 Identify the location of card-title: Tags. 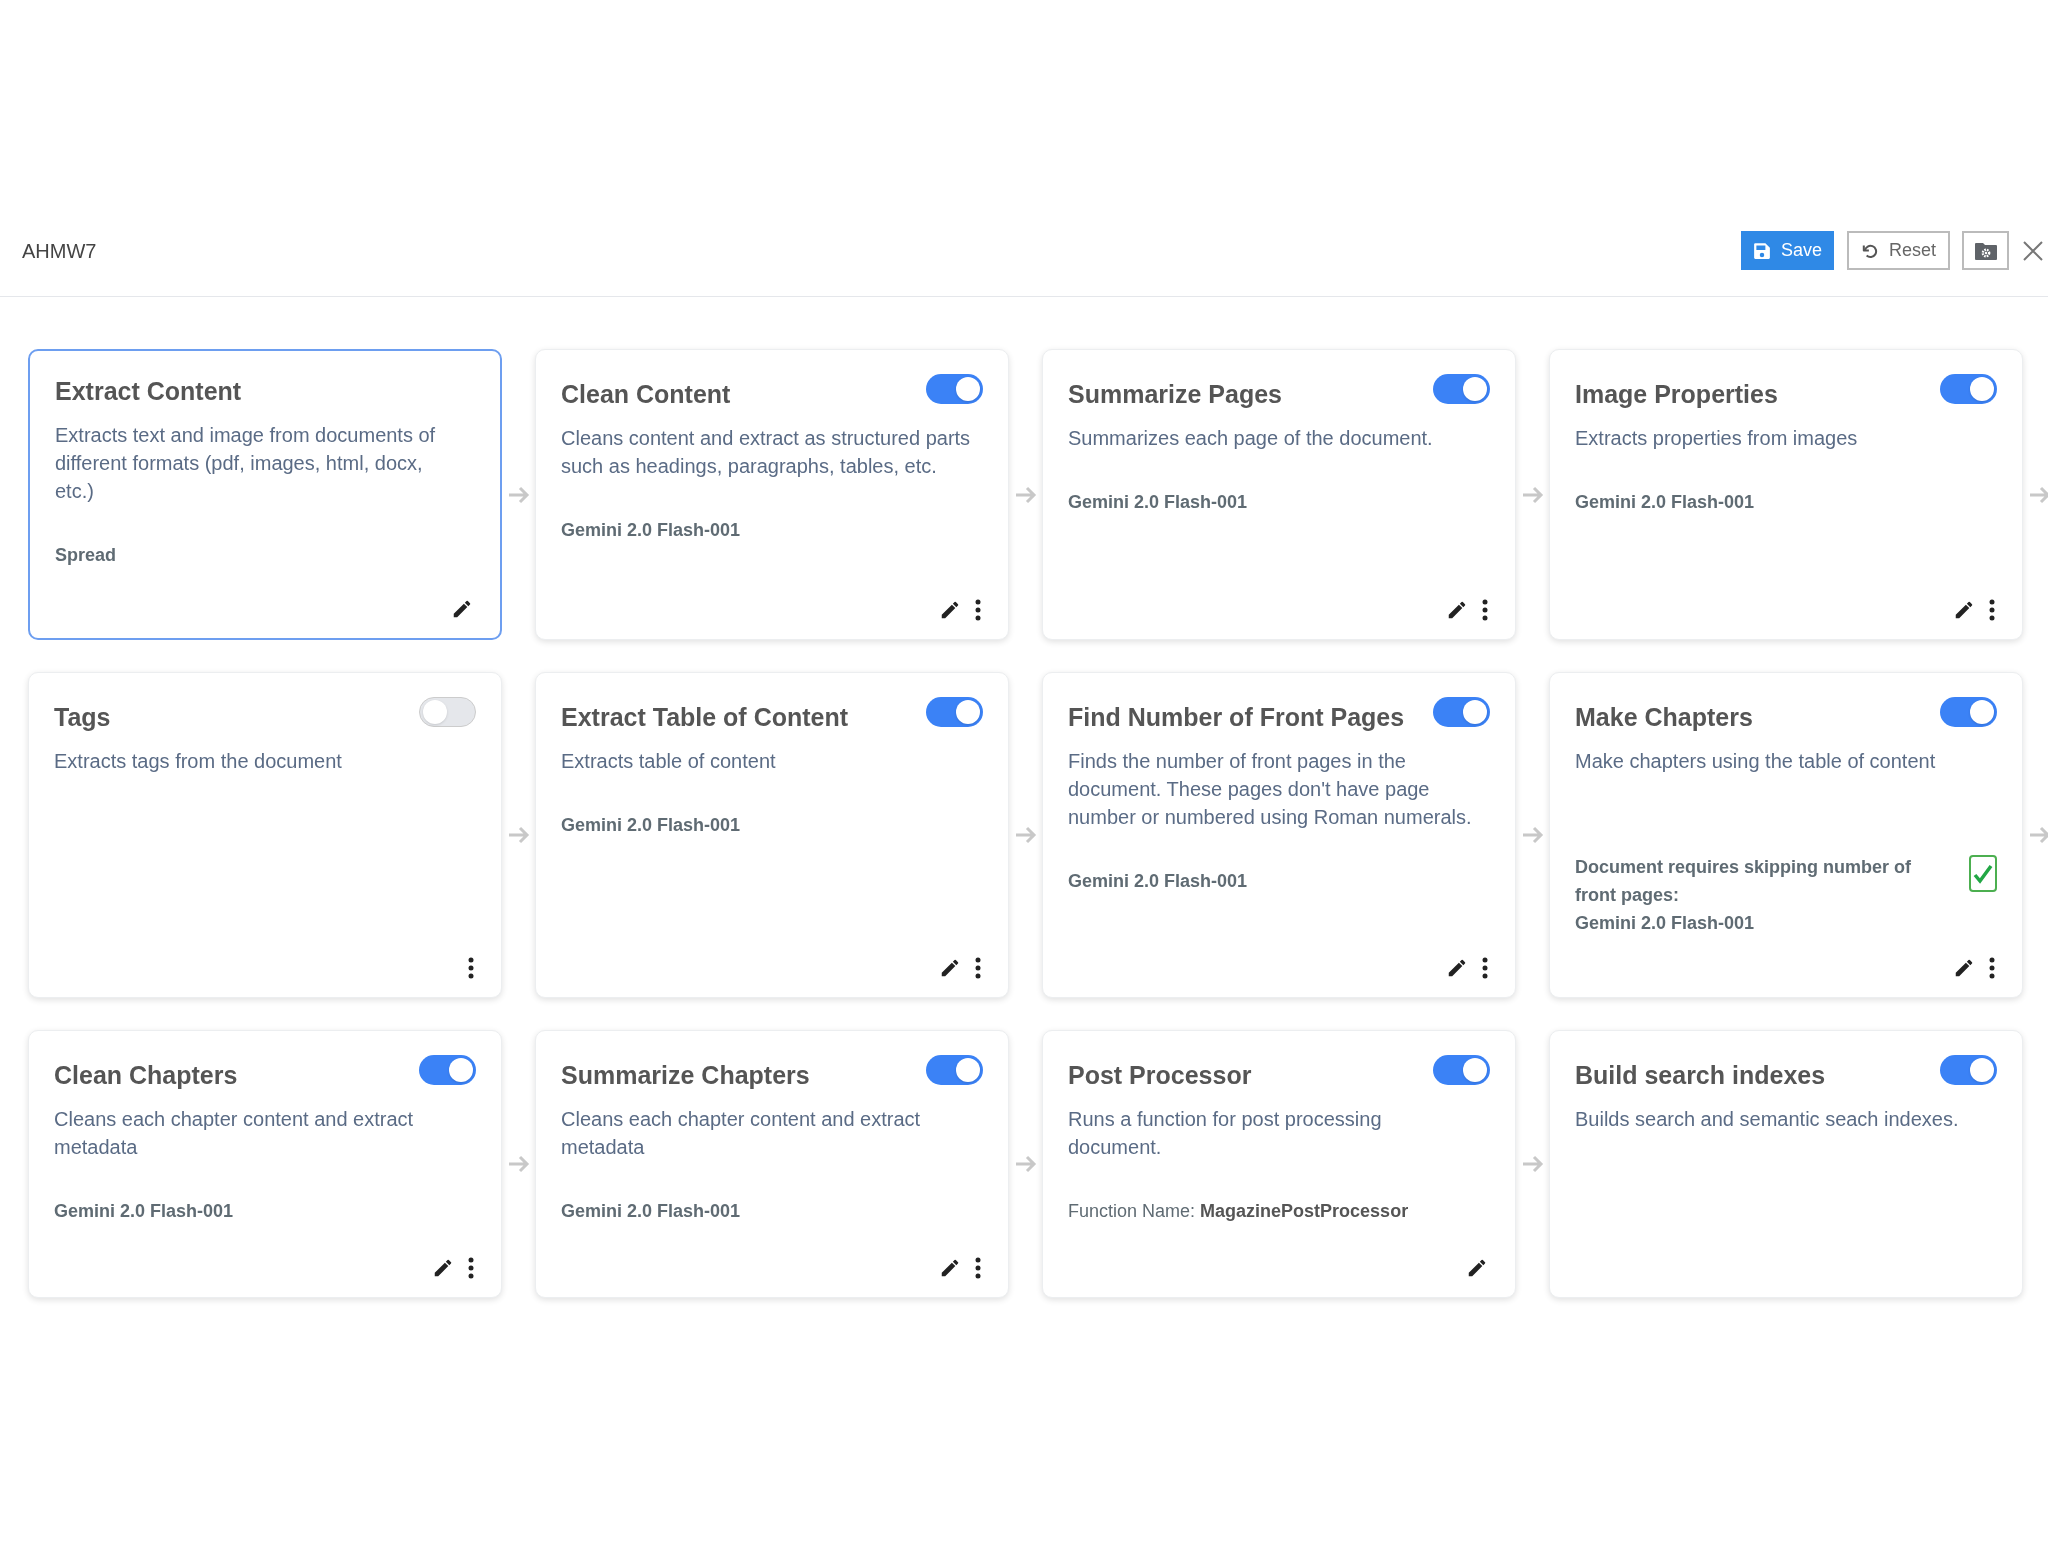
(82, 717).